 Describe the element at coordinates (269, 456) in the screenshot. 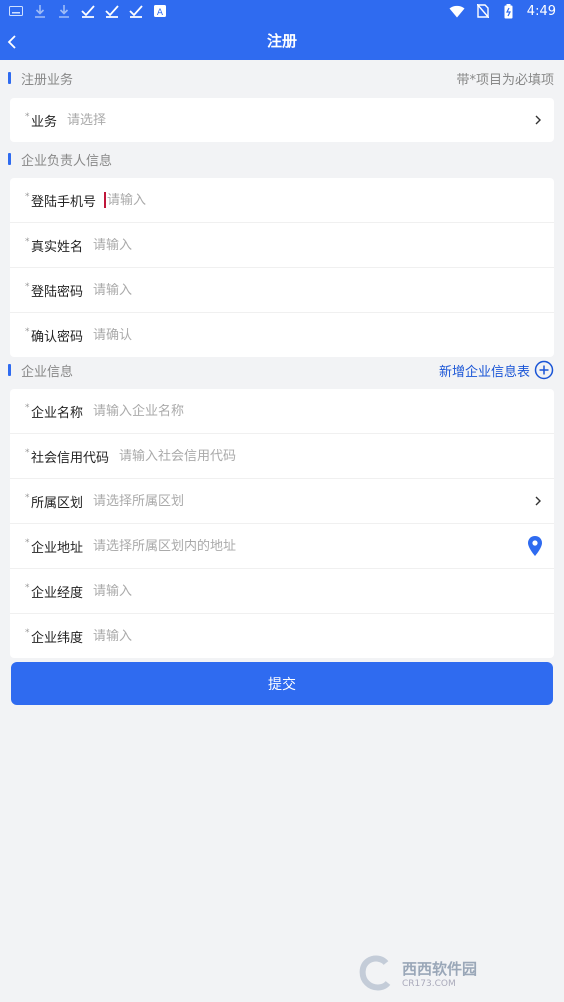

I see `credit-code-input` at that location.